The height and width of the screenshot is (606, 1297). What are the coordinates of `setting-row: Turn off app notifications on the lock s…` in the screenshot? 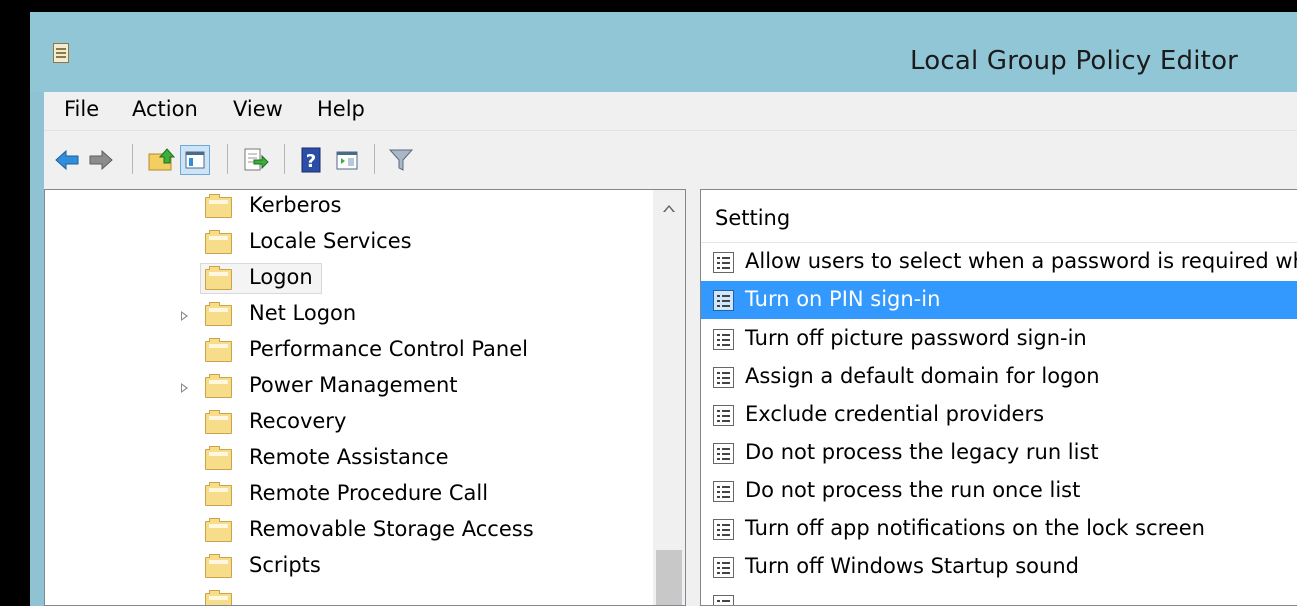 It's located at (999, 529).